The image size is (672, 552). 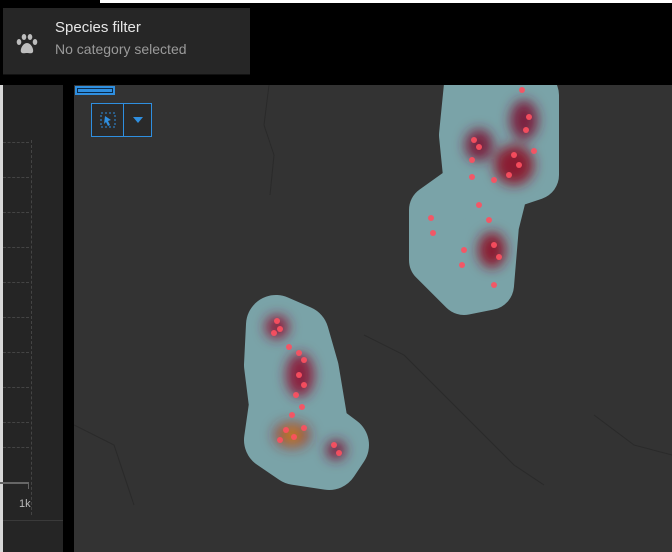 I want to click on chevron-down-icon, so click(x=137, y=120).